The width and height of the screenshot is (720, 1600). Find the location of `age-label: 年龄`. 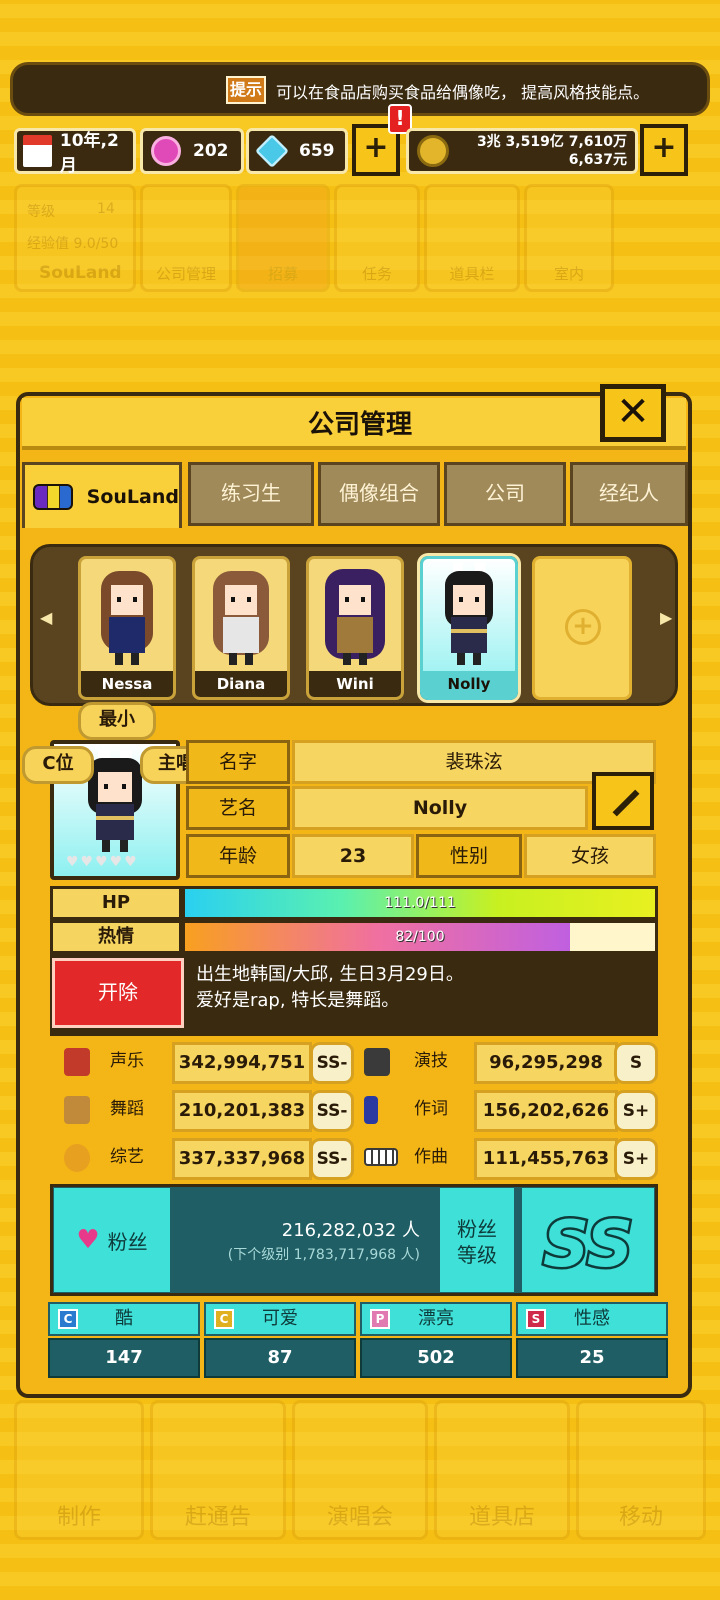

age-label: 年龄 is located at coordinates (238, 856).